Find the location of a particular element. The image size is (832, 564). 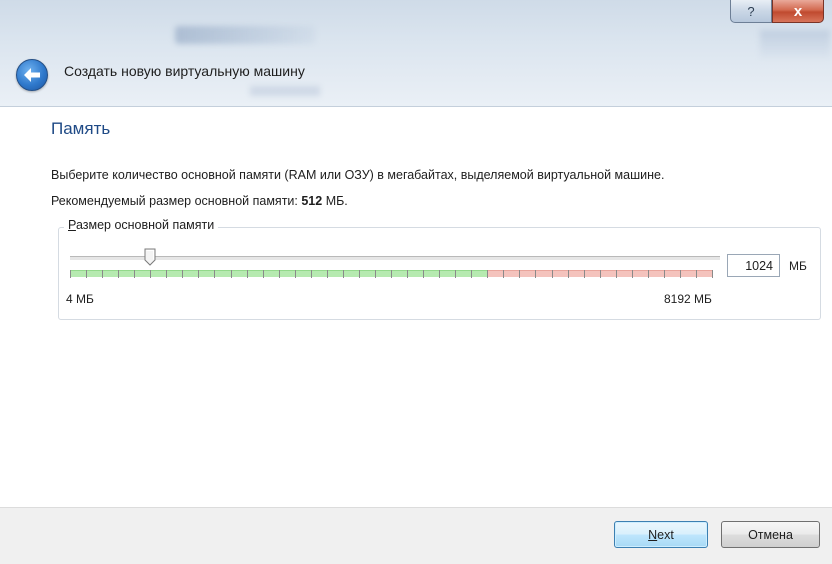

wizard-title: Создать новую виртуальную машину is located at coordinates (184, 71).